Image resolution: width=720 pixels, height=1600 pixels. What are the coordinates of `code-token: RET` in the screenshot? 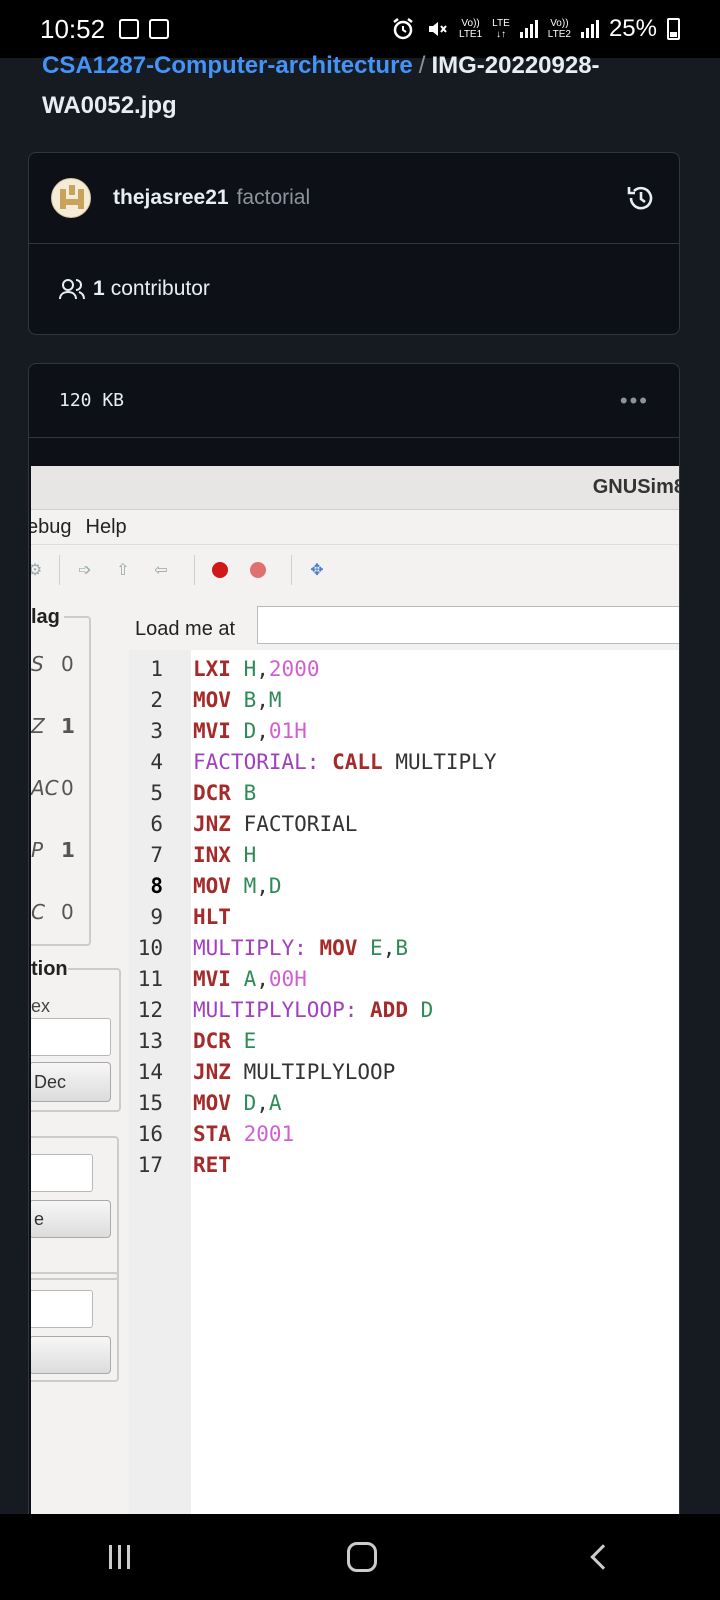 It's located at (212, 1165).